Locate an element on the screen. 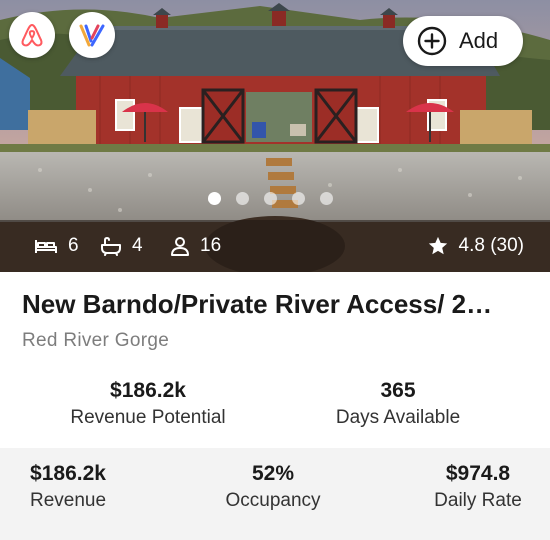 The height and width of the screenshot is (540, 550). days-available-value: 365 is located at coordinates (398, 390).